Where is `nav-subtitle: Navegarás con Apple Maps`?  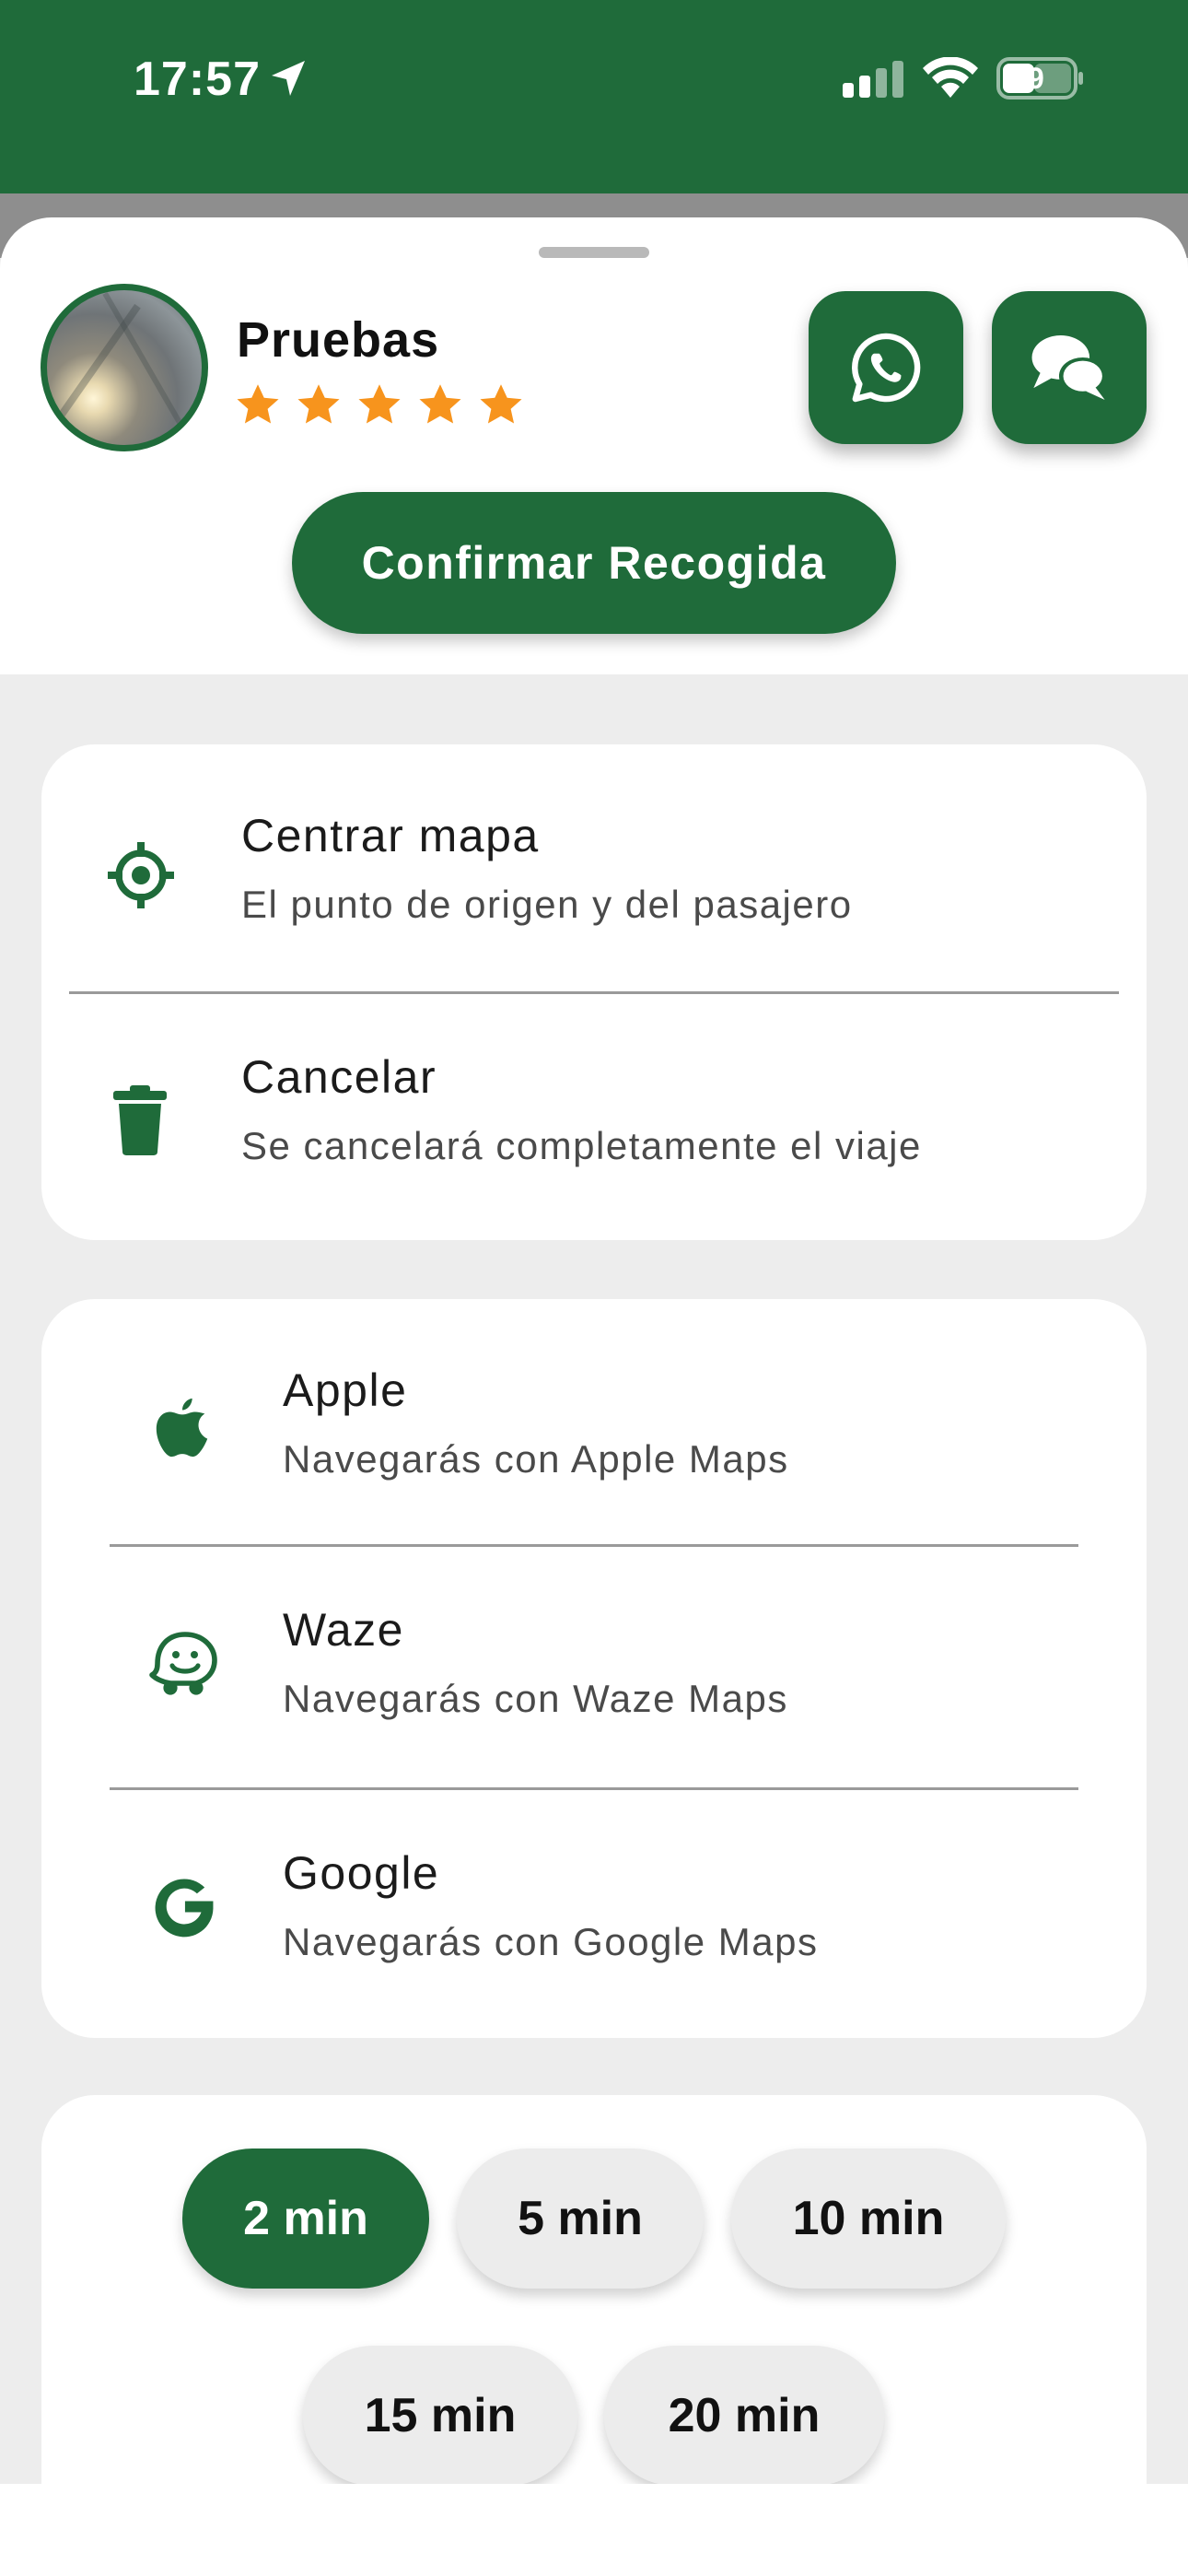 nav-subtitle: Navegarás con Apple Maps is located at coordinates (536, 1459).